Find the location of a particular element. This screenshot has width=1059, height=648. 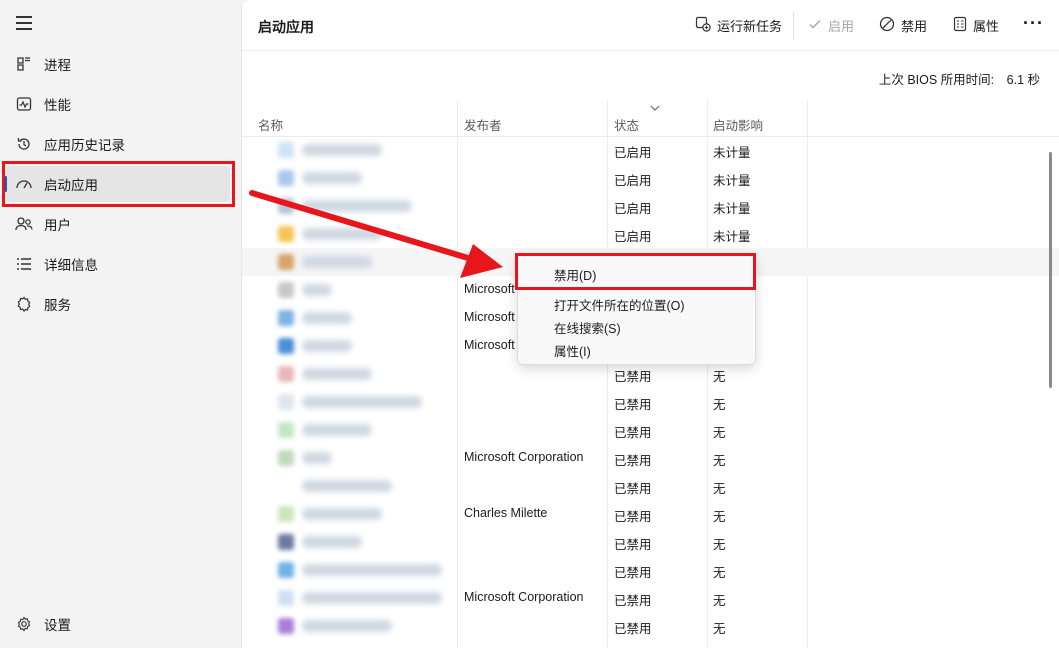

annotation-arrow is located at coordinates (376, 234).